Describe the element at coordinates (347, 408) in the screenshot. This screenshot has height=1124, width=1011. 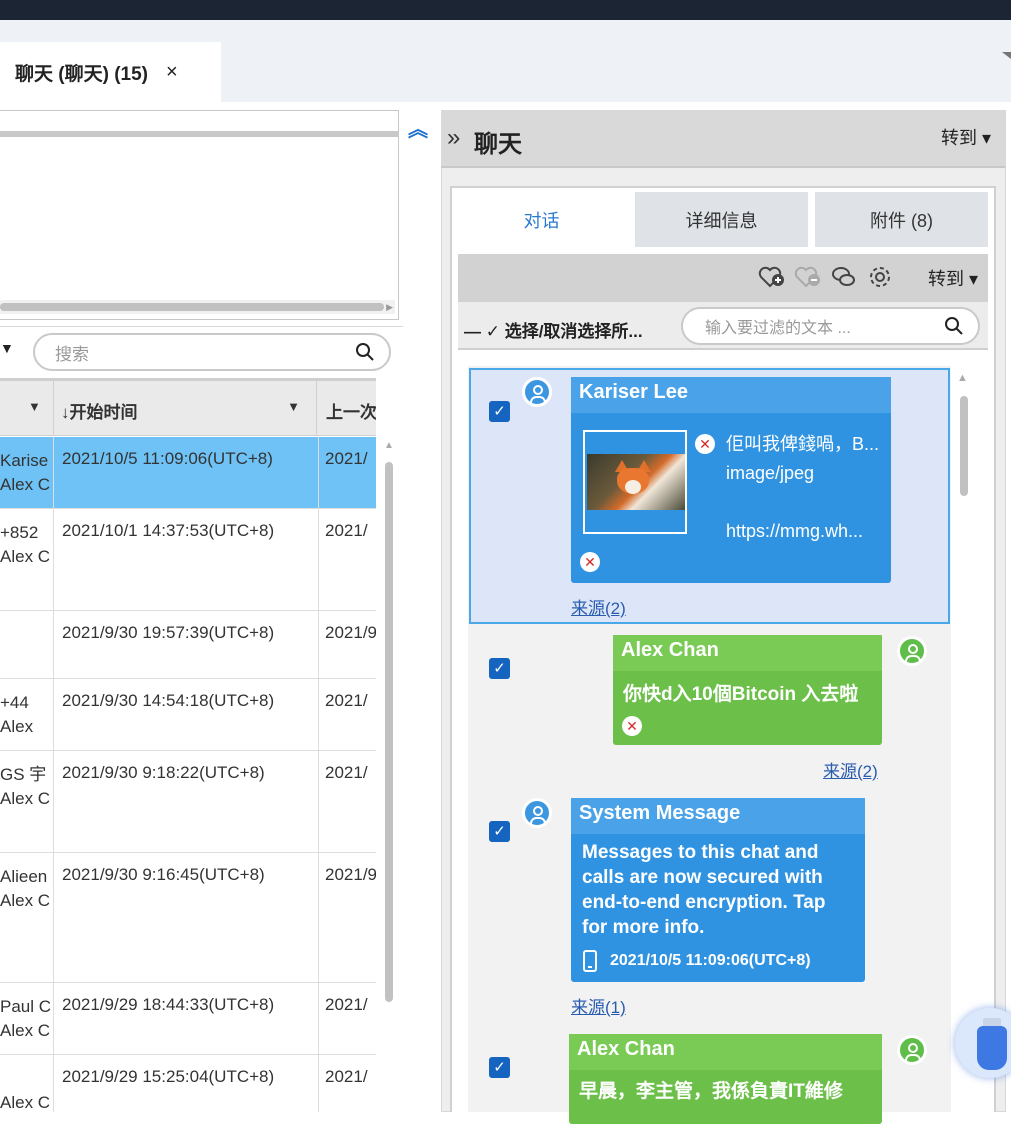
I see `column-header-last: 上一次` at that location.